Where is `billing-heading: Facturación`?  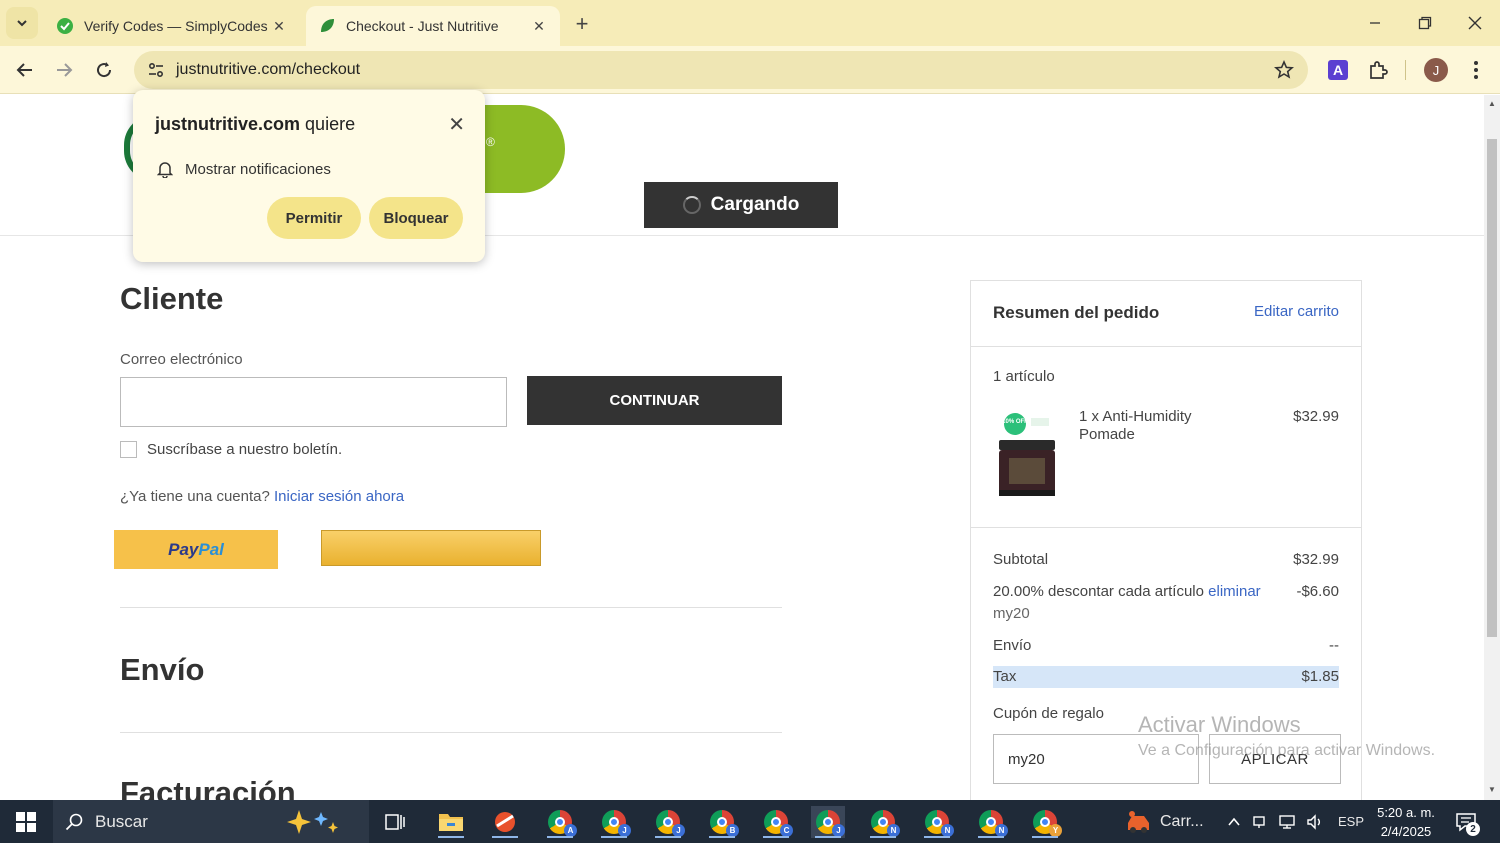 billing-heading: Facturación is located at coordinates (208, 787).